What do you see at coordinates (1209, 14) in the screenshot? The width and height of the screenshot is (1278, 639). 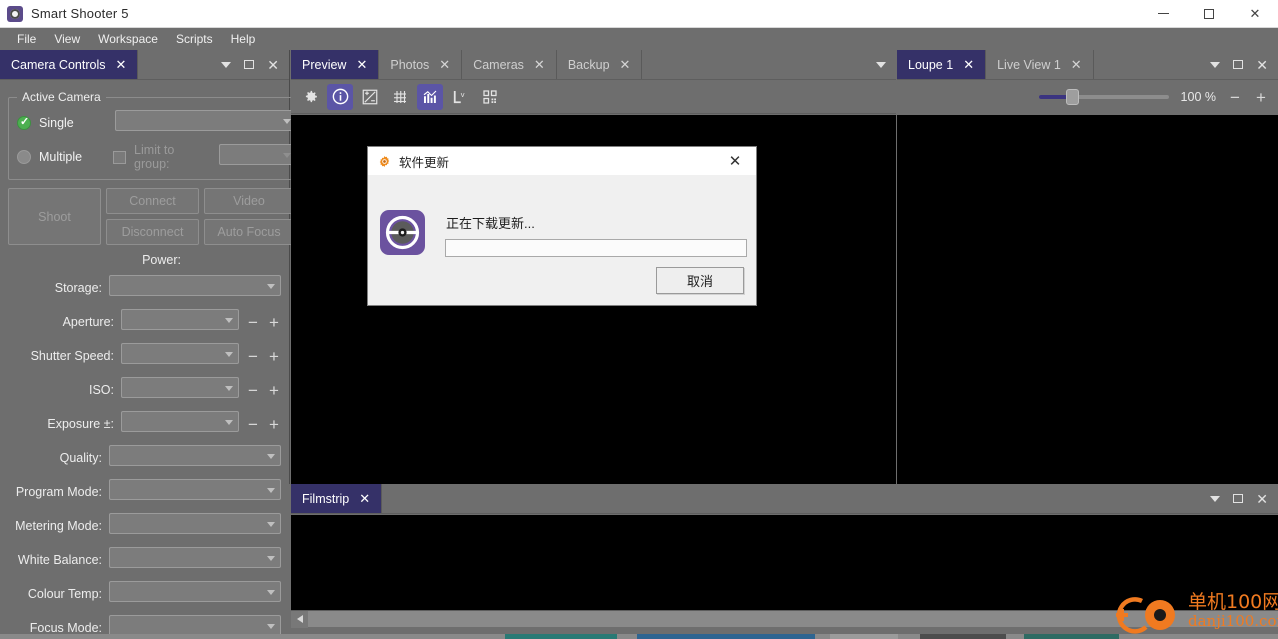 I see `maximize-button` at bounding box center [1209, 14].